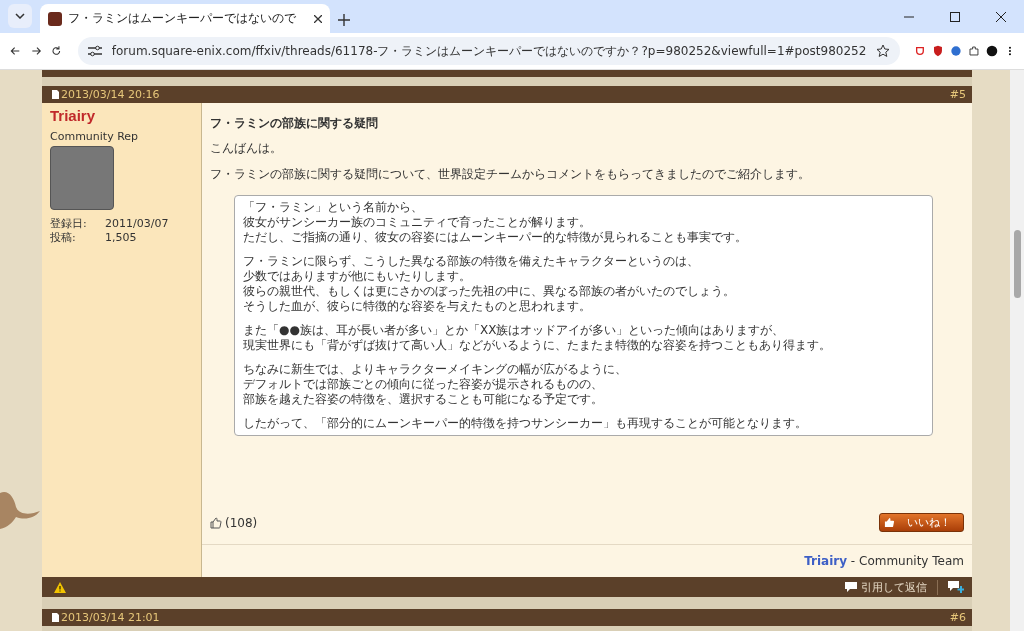 The width and height of the screenshot is (1024, 631). Describe the element at coordinates (137, 224) in the screenshot. I see `stat-value: 2011/03/07` at that location.